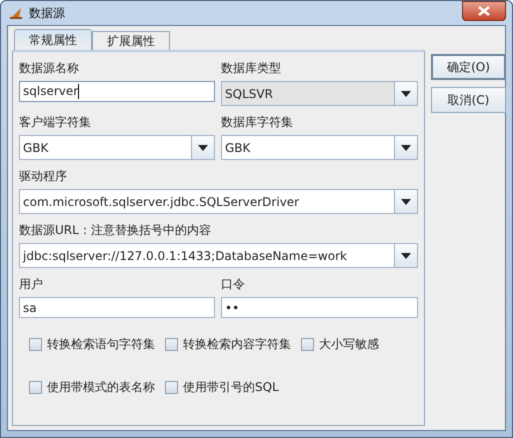 This screenshot has height=438, width=513. I want to click on field-label: 客户端字符集, so click(55, 122).